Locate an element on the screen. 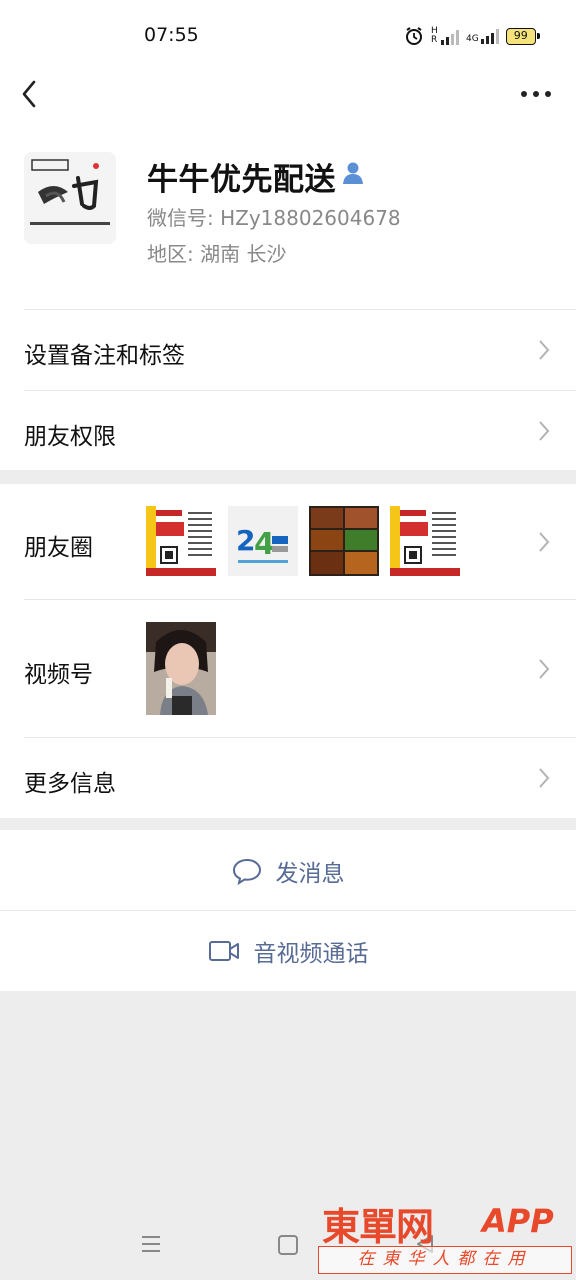 Image resolution: width=576 pixels, height=1280 pixels. food-collage-image is located at coordinates (344, 541).